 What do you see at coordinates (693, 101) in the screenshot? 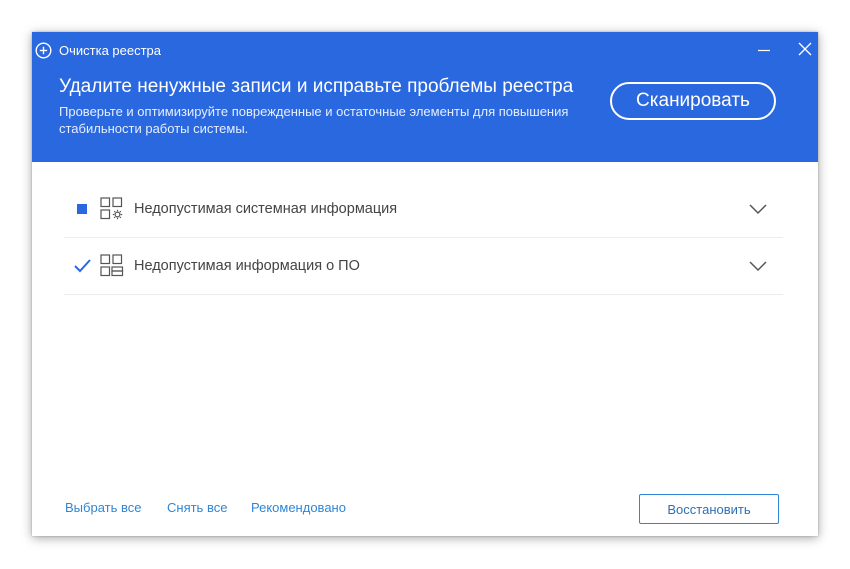
I see `scan-button: Сканировать` at bounding box center [693, 101].